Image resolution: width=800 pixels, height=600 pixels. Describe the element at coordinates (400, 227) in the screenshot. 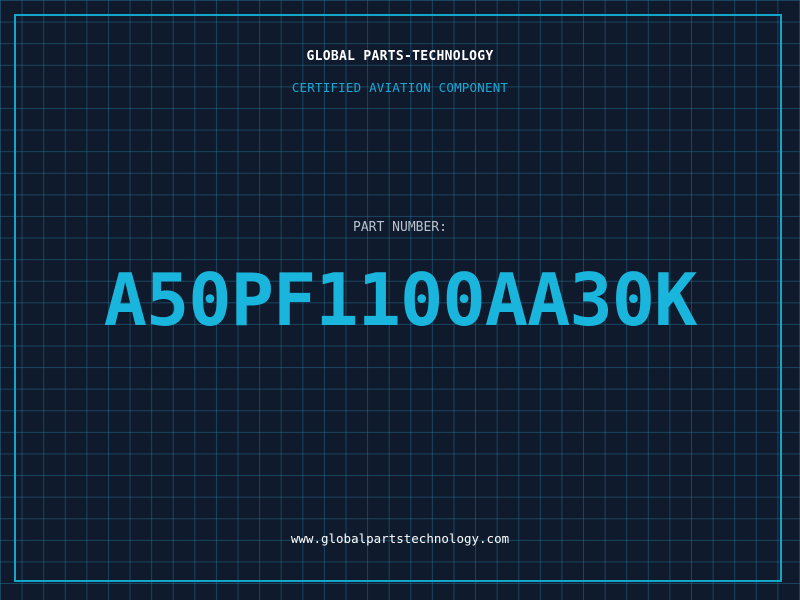

I see `part-number-label: PART NUMBER:` at that location.